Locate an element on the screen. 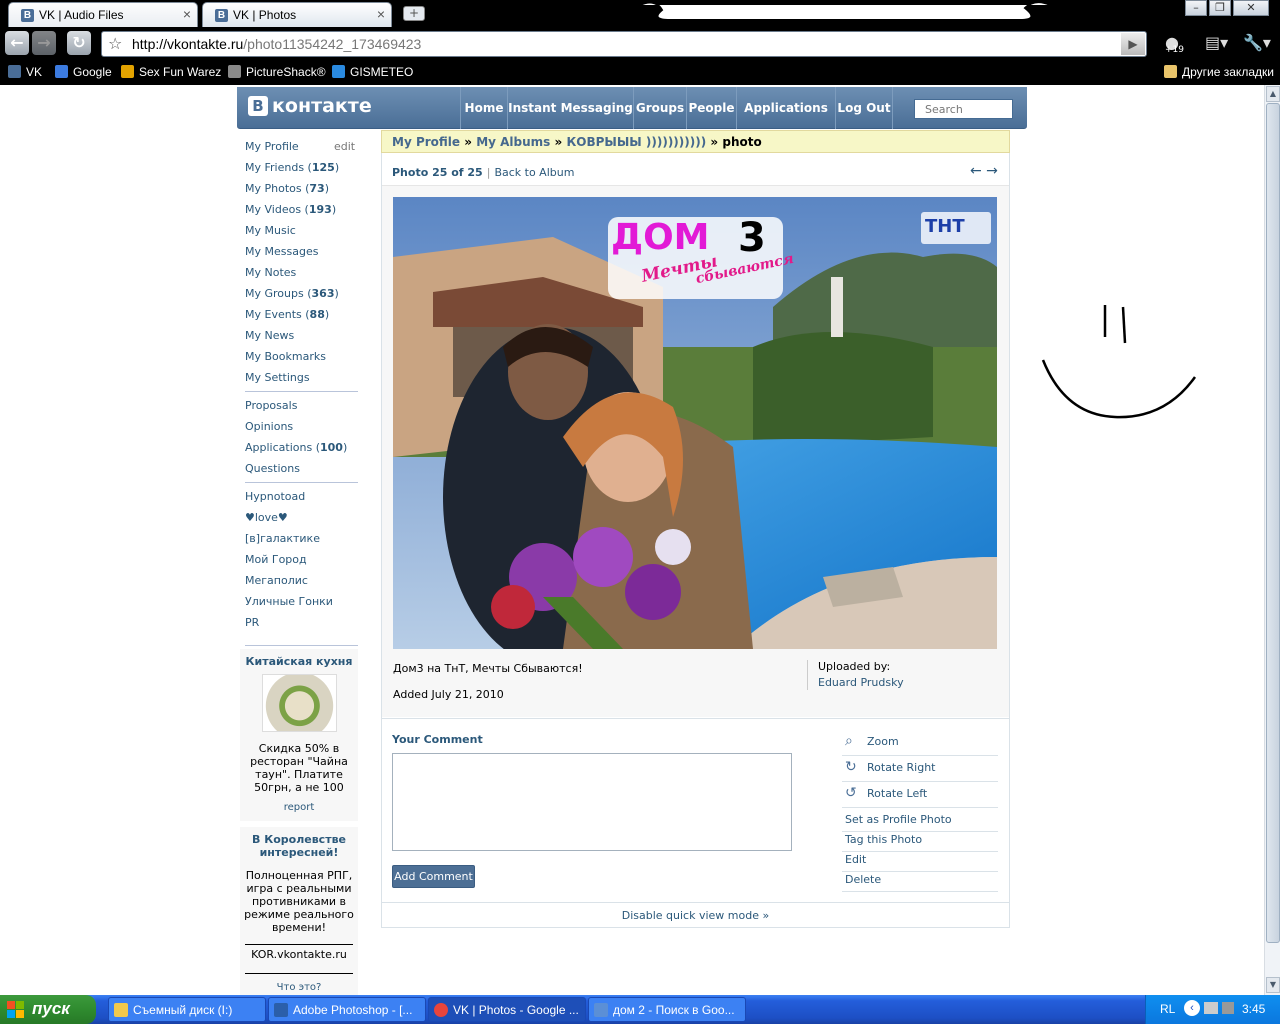 The image size is (1280, 1024). action-edit: Edit is located at coordinates (920, 862).